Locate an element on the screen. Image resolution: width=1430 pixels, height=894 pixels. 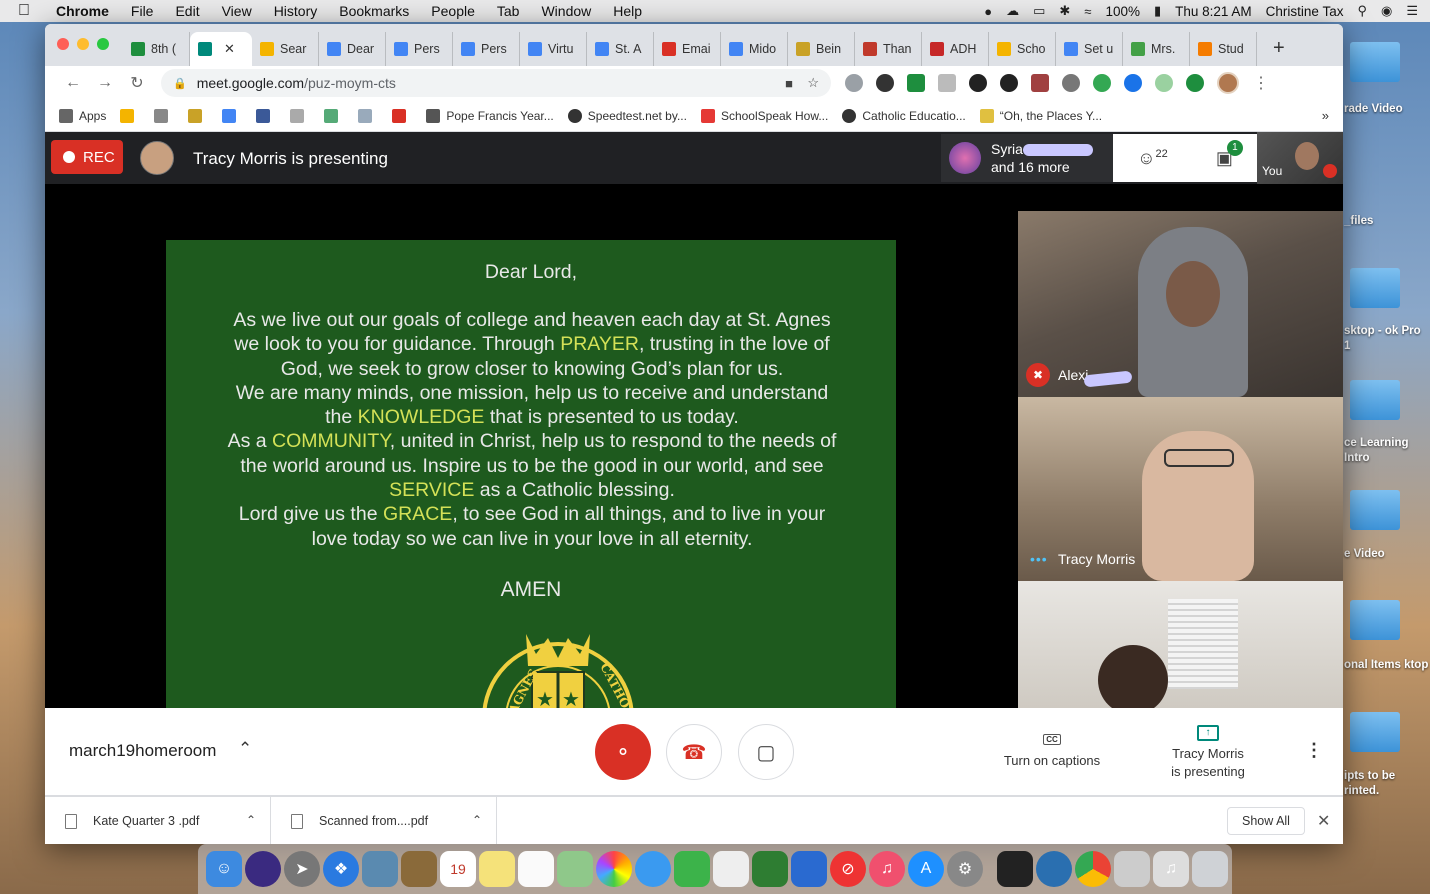
menu-file: File is located at coordinates (142, 11).